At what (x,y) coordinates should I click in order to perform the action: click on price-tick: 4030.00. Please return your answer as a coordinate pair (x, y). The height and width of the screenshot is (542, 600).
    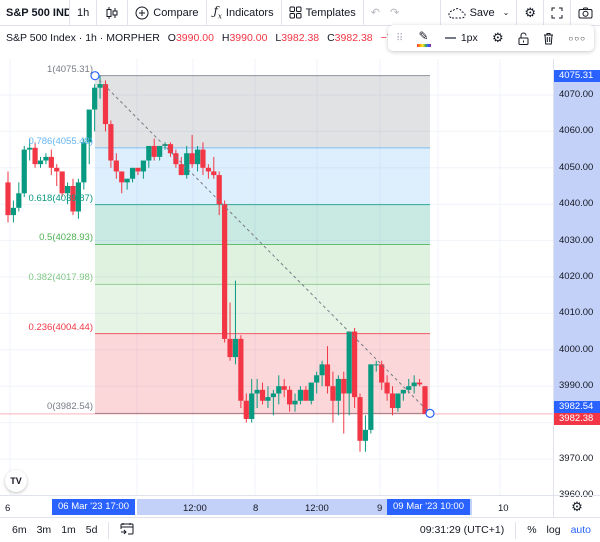
    Looking at the image, I should click on (576, 240).